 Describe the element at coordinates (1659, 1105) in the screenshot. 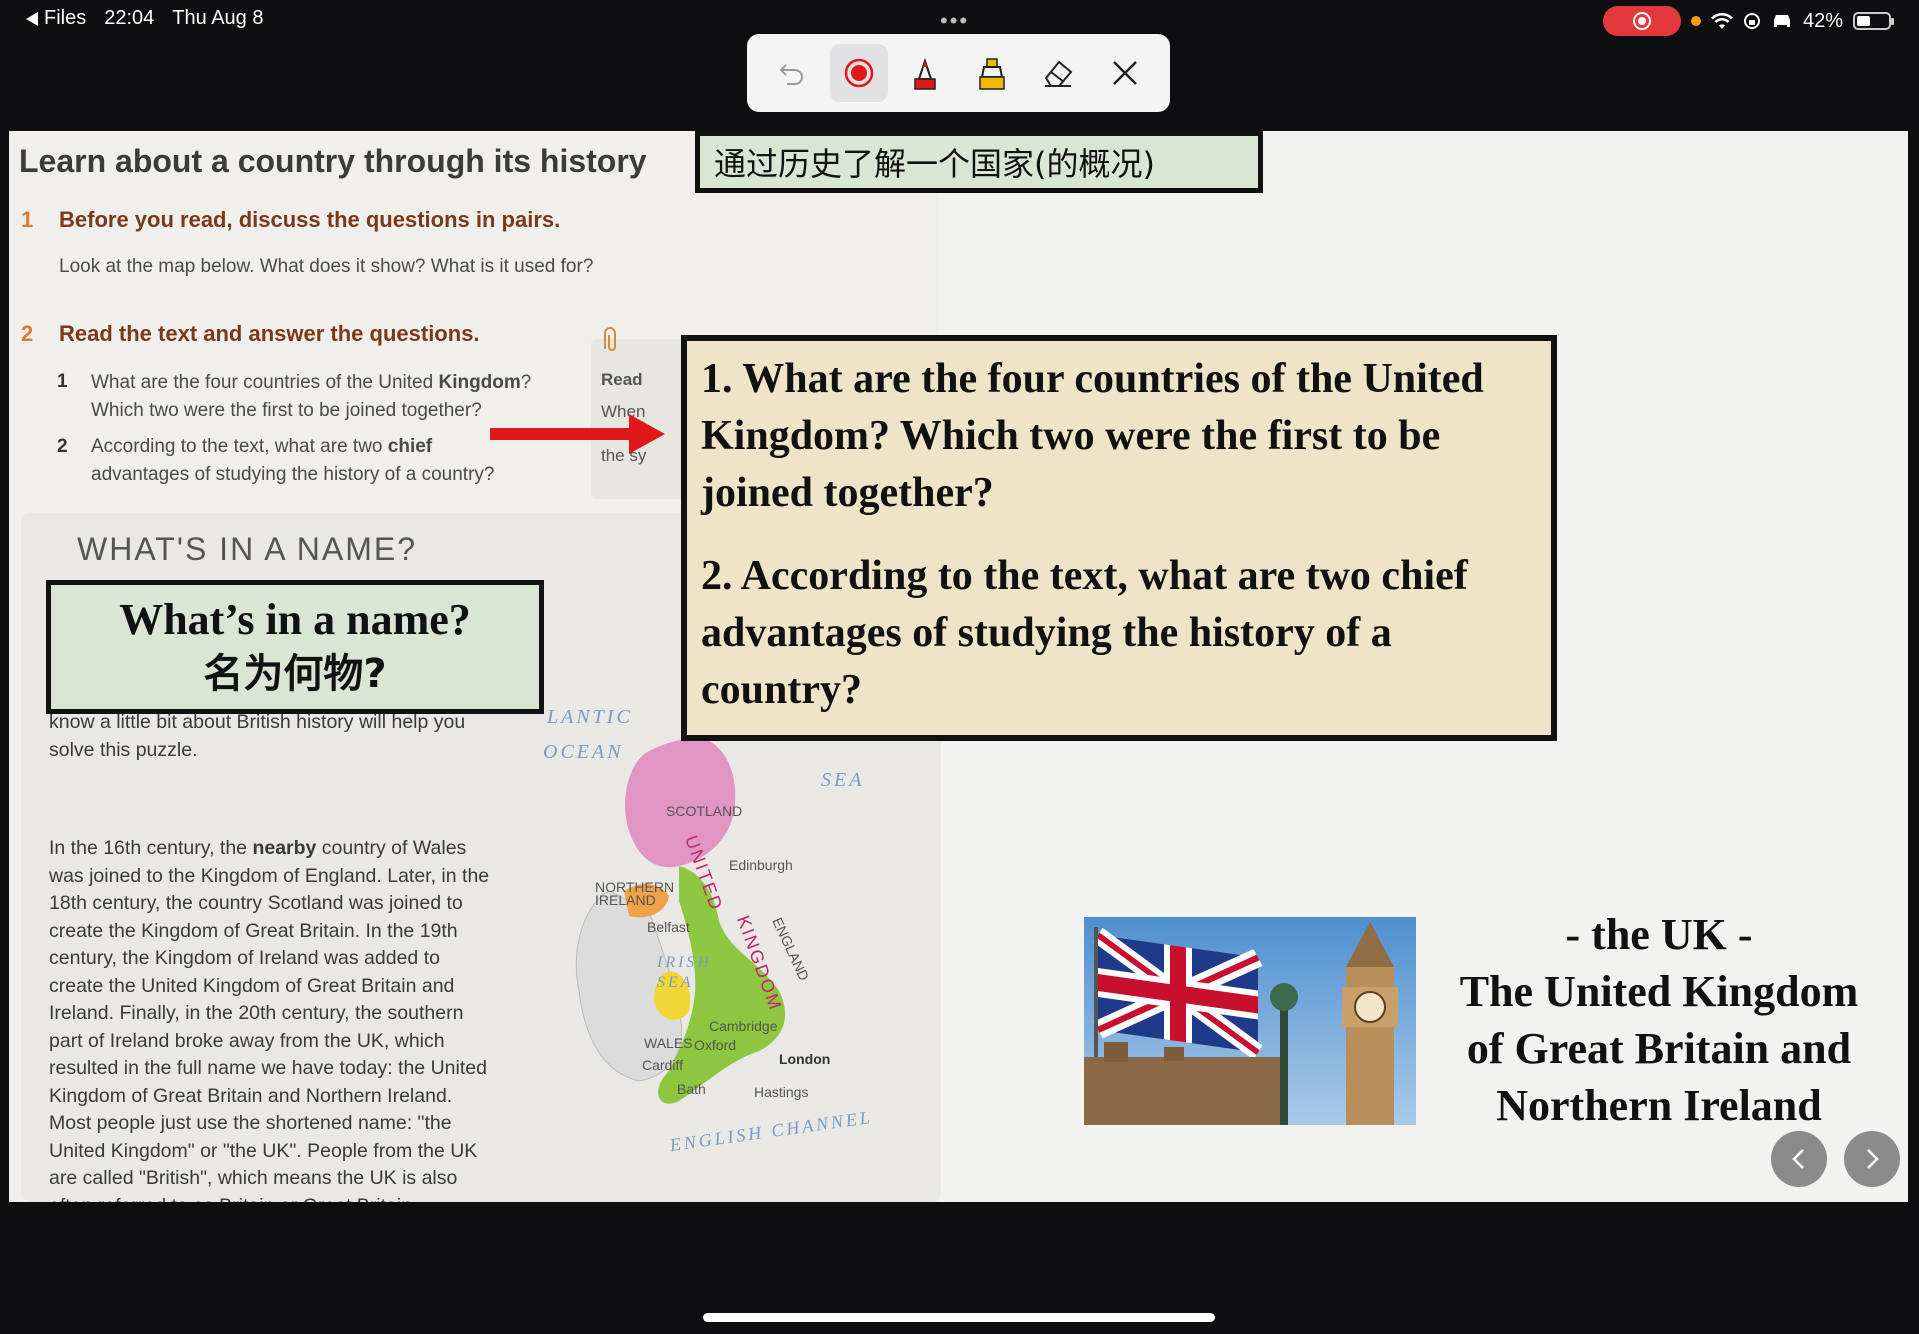

I see `uk-name-line: Northern Ireland` at that location.